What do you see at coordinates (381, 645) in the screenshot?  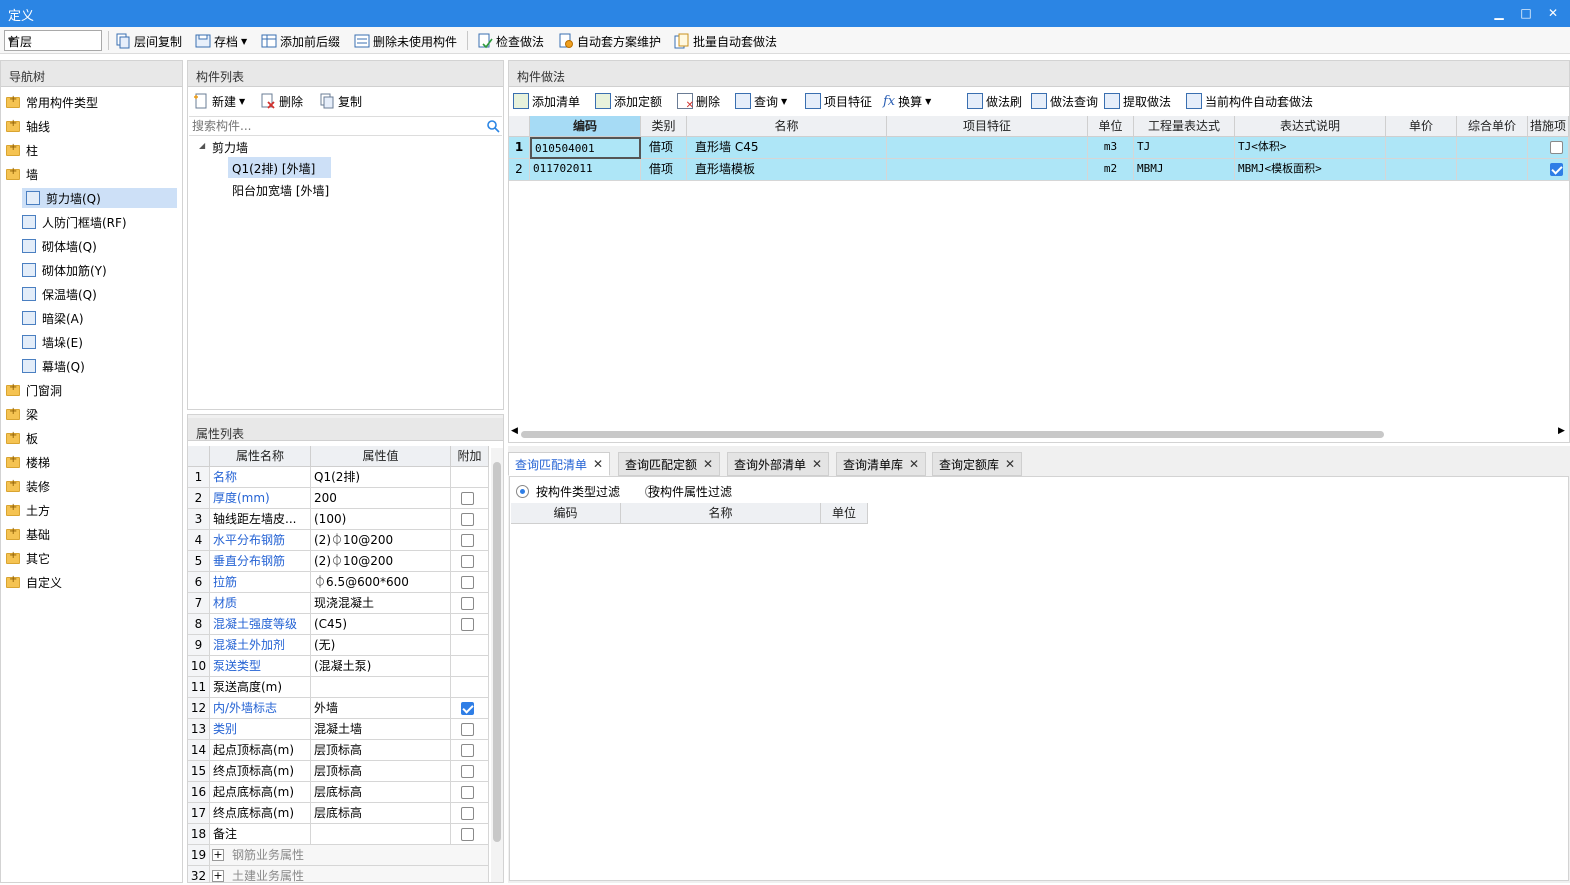 I see `prop-value: (无)` at bounding box center [381, 645].